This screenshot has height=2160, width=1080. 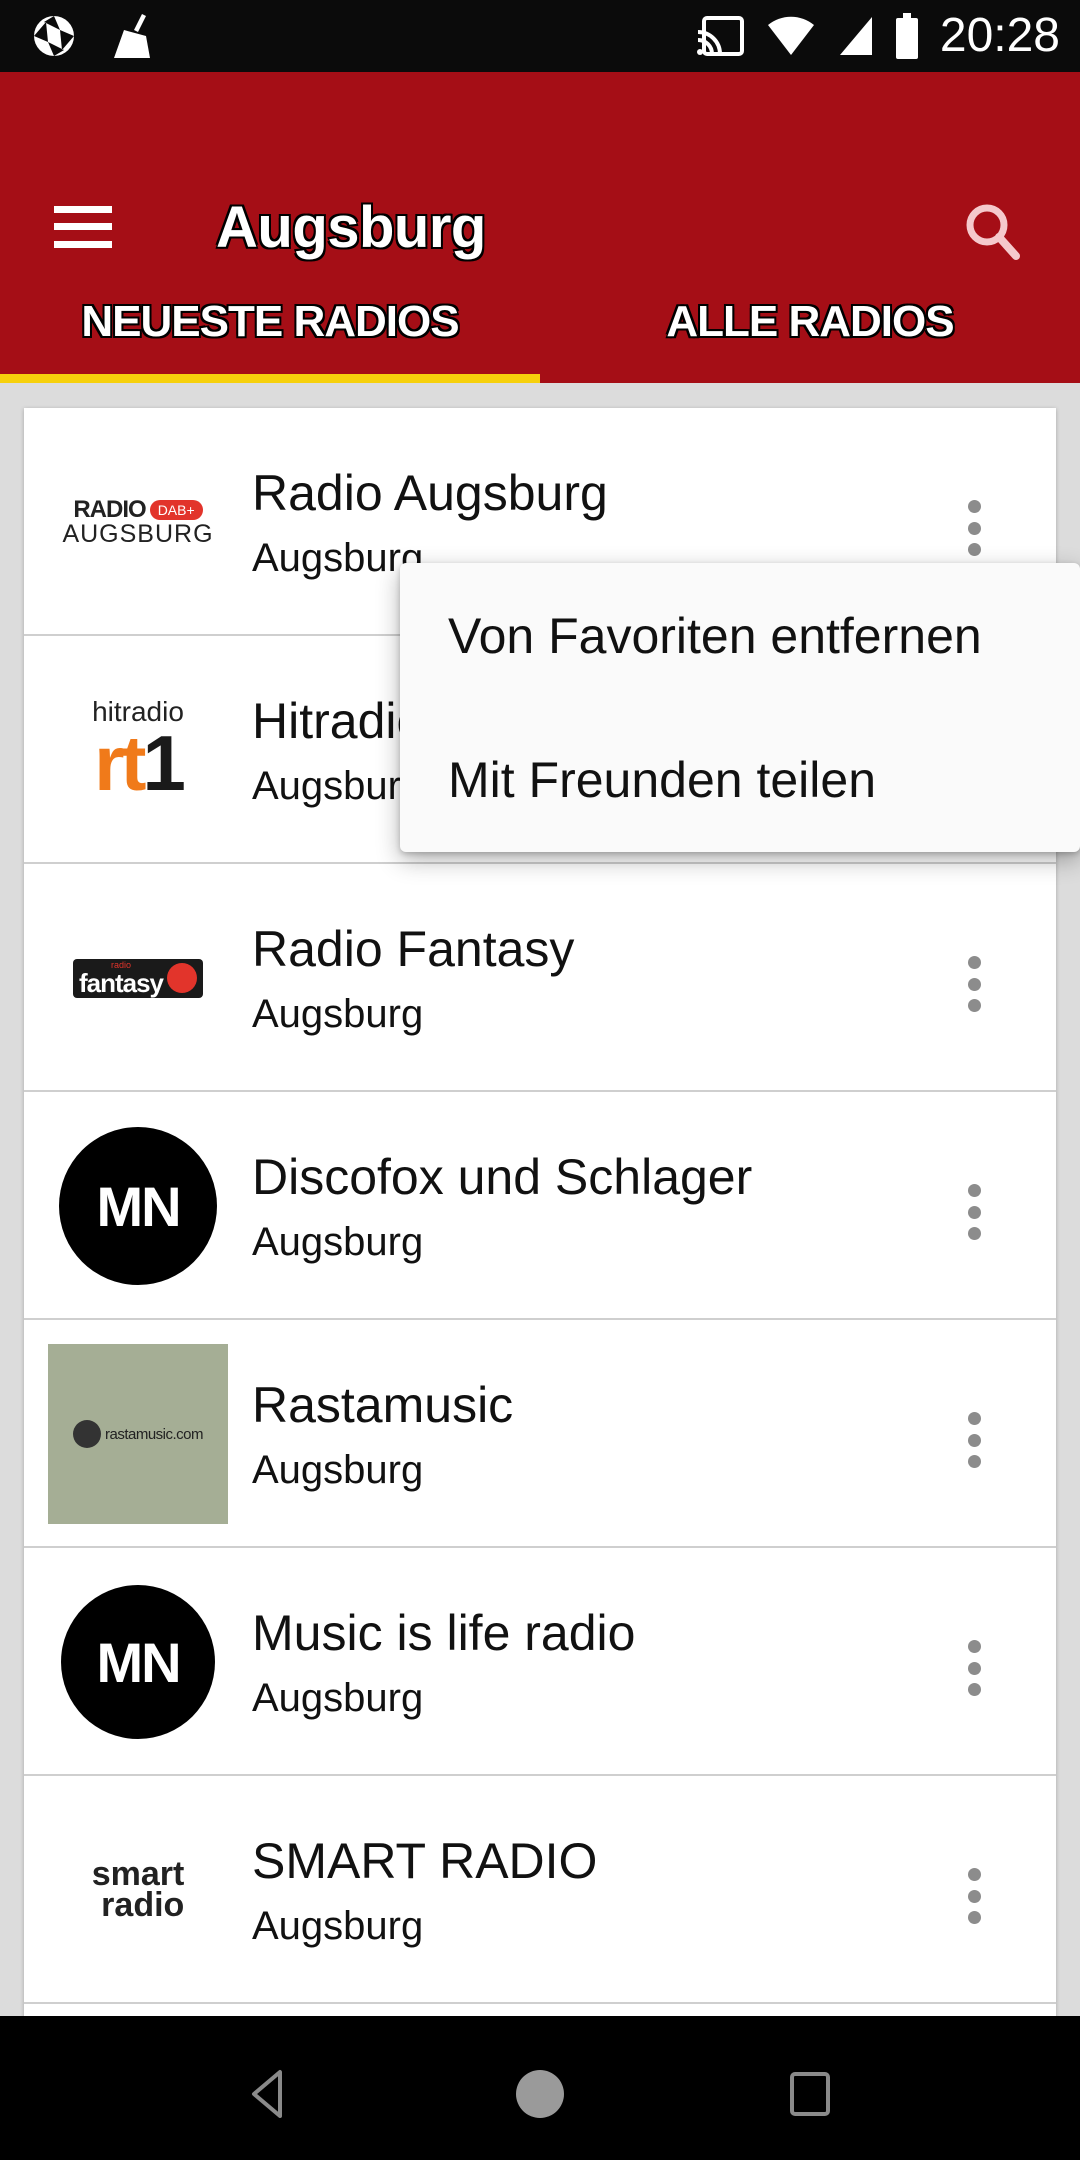 I want to click on station-row: rastamusic.com Rastamusic Augsburg, so click(x=540, y=1434).